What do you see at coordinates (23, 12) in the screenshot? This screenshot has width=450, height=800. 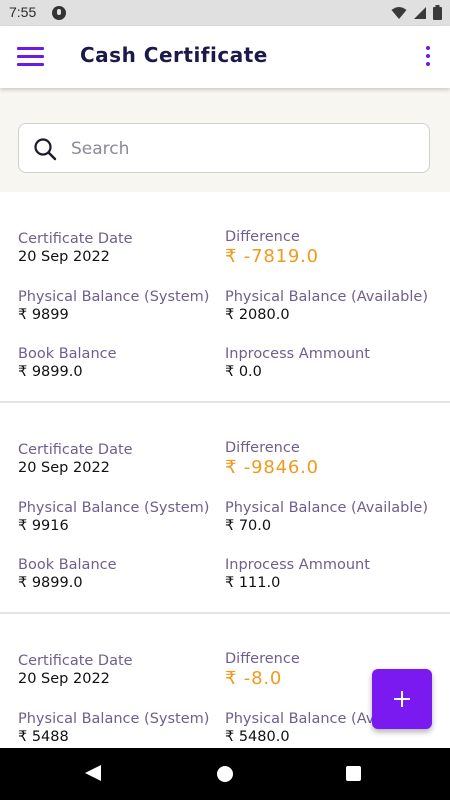 I see `status-time: 7:55` at bounding box center [23, 12].